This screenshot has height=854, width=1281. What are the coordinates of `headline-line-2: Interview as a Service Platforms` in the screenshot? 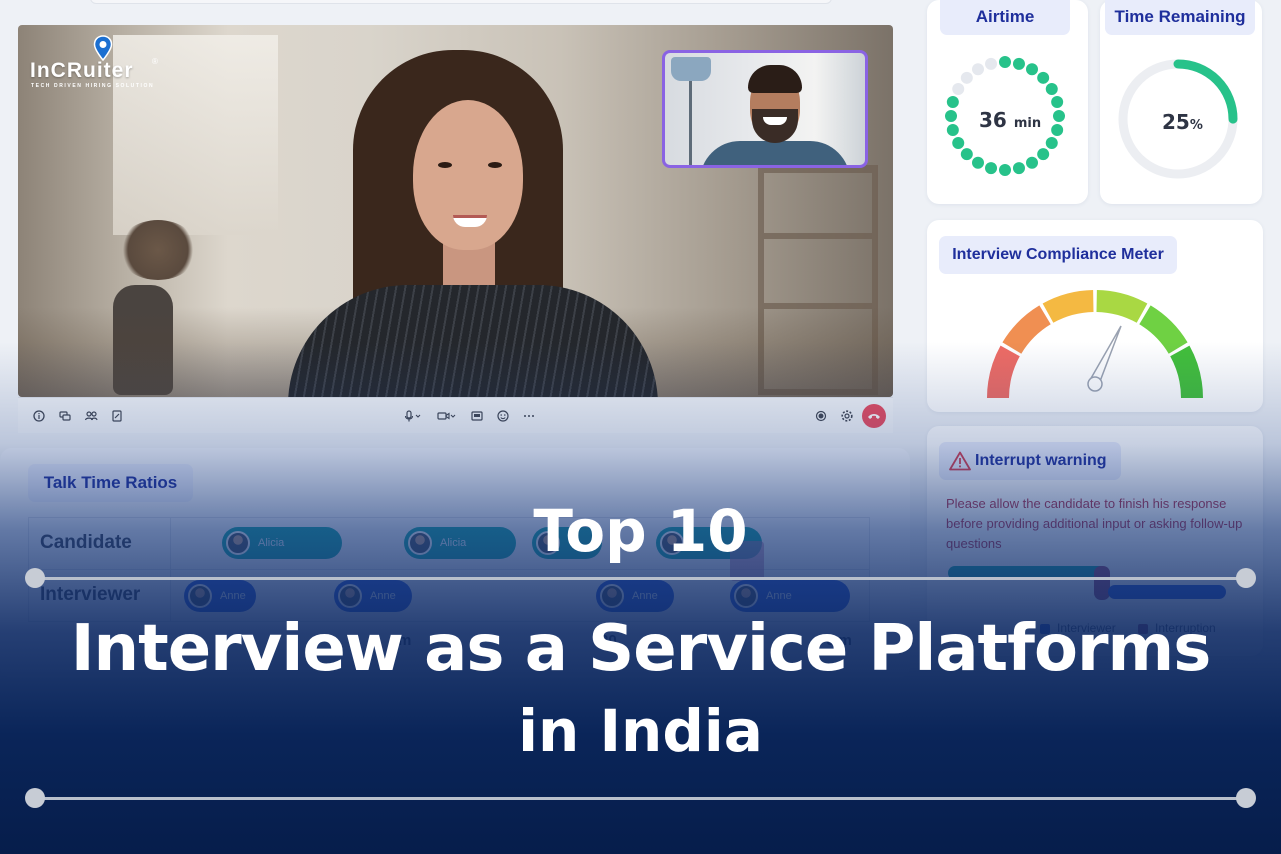 It's located at (641, 649).